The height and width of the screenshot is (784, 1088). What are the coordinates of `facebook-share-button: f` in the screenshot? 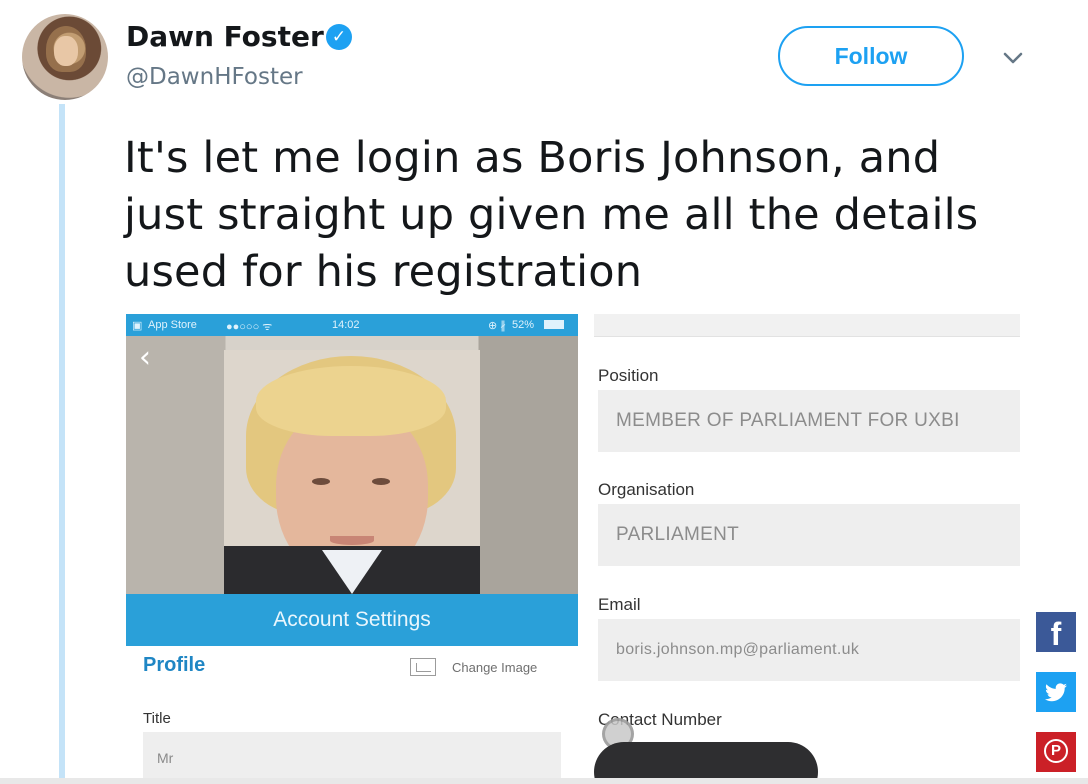 It's located at (1056, 632).